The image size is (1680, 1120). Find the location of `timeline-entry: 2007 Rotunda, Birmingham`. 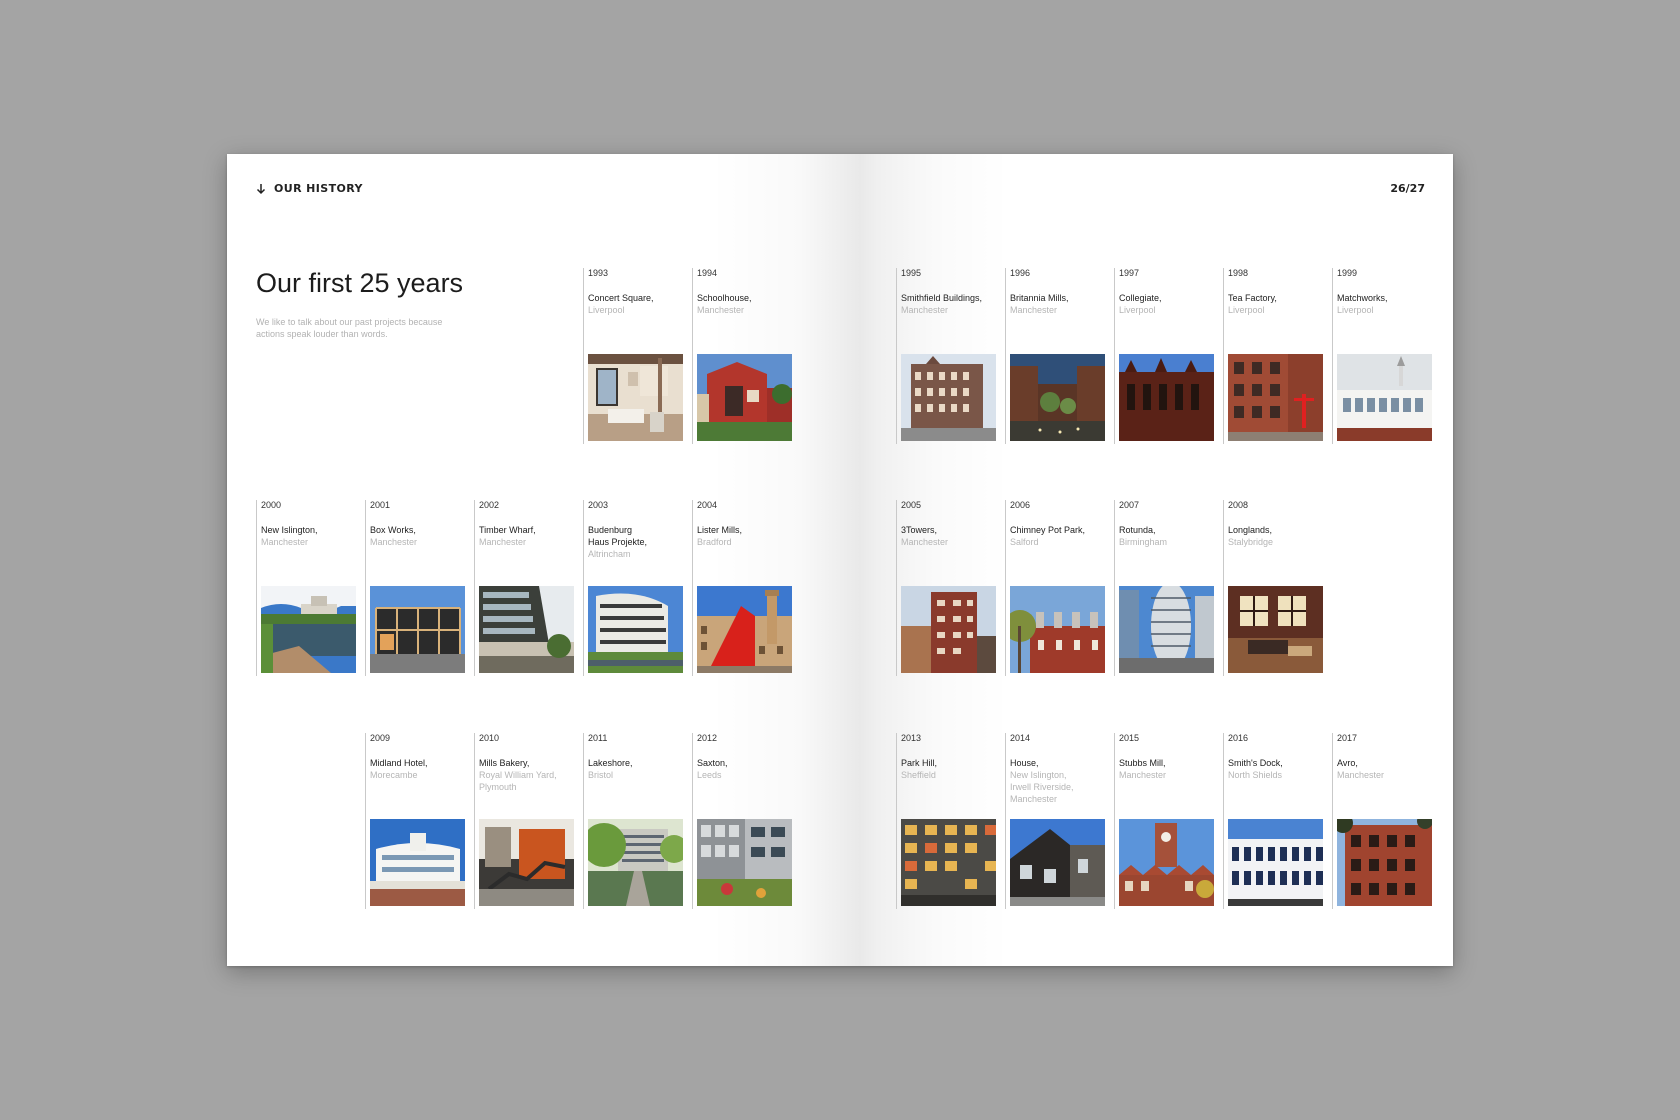

timeline-entry: 2007 Rotunda, Birmingham is located at coordinates (1168, 588).